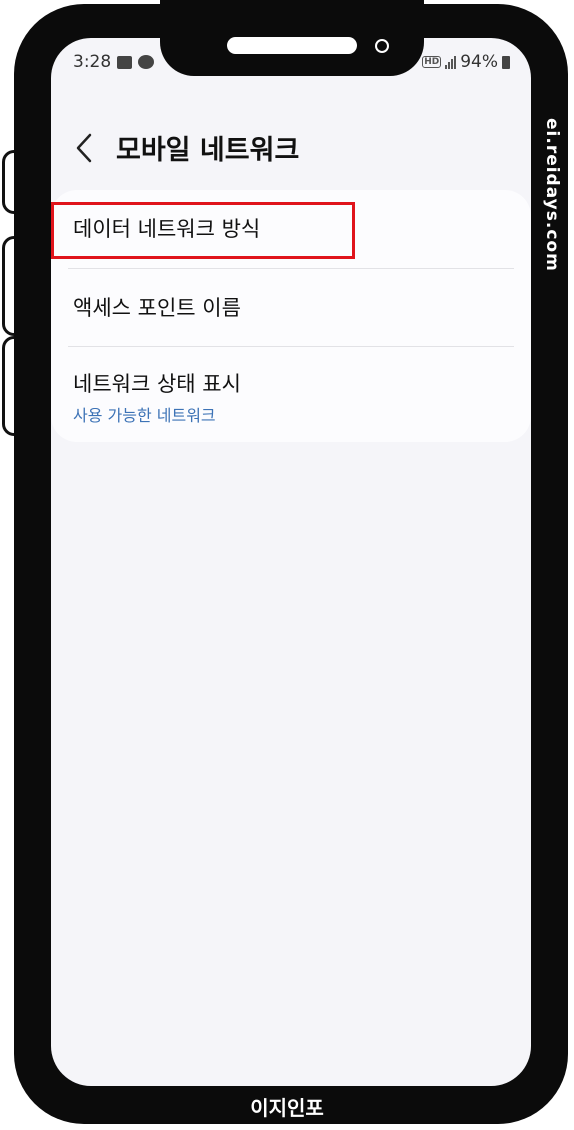  Describe the element at coordinates (451, 62) in the screenshot. I see `signal-icon` at that location.